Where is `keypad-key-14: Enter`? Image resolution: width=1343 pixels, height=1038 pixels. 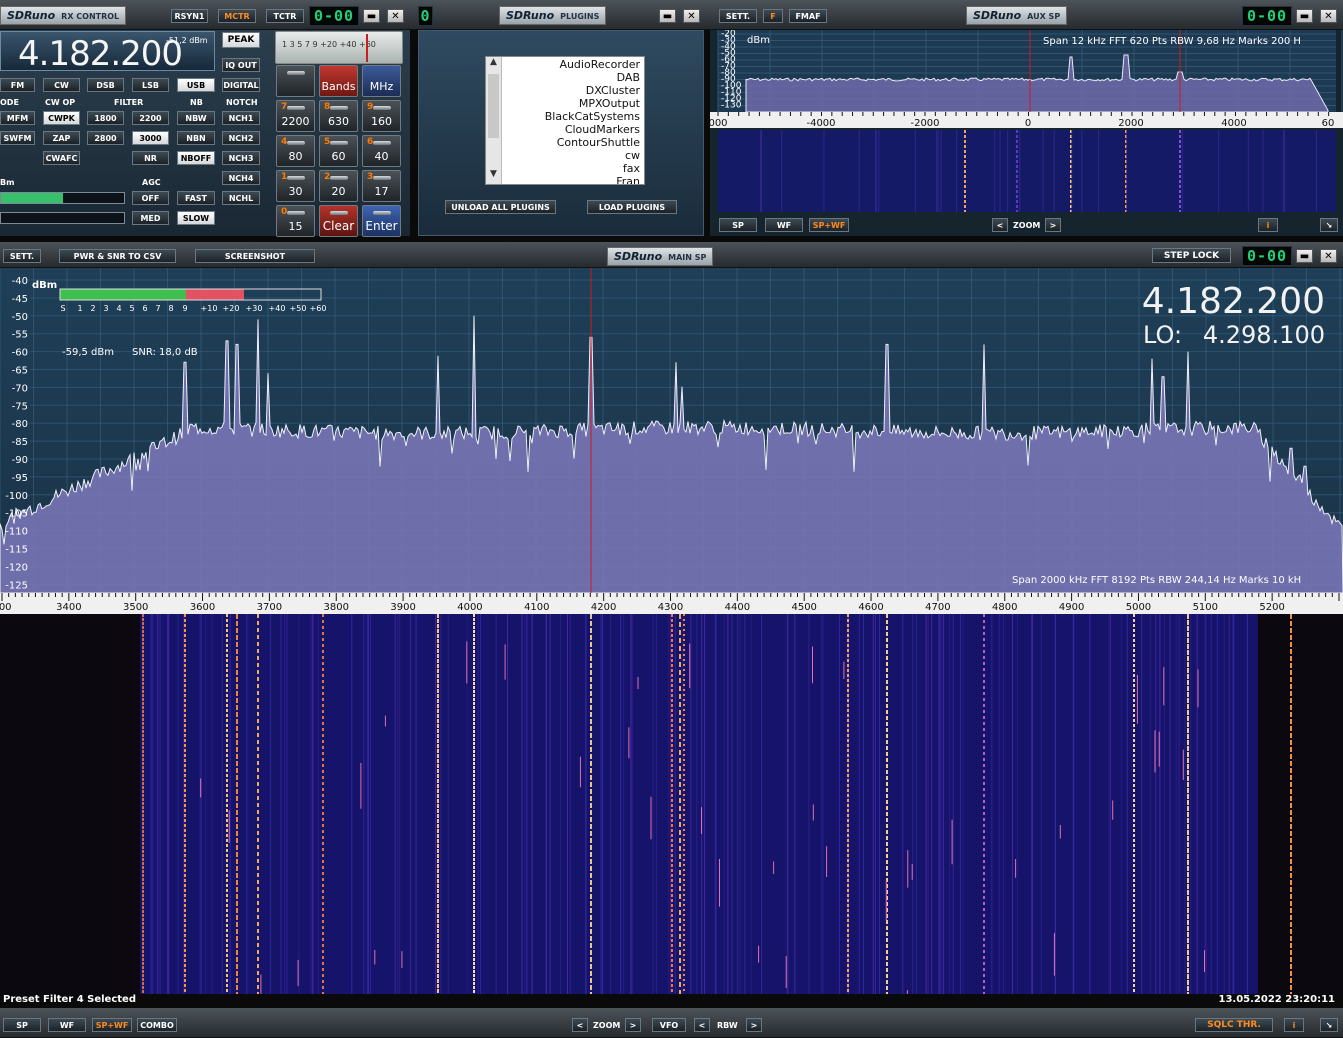 keypad-key-14: Enter is located at coordinates (381, 221).